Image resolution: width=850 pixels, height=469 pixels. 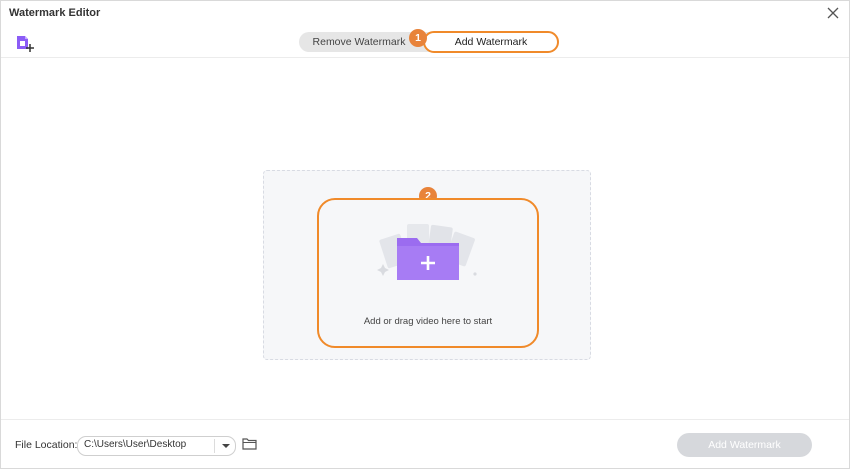 I want to click on file-location-value: C:\Users\User\Desktop, so click(x=135, y=444).